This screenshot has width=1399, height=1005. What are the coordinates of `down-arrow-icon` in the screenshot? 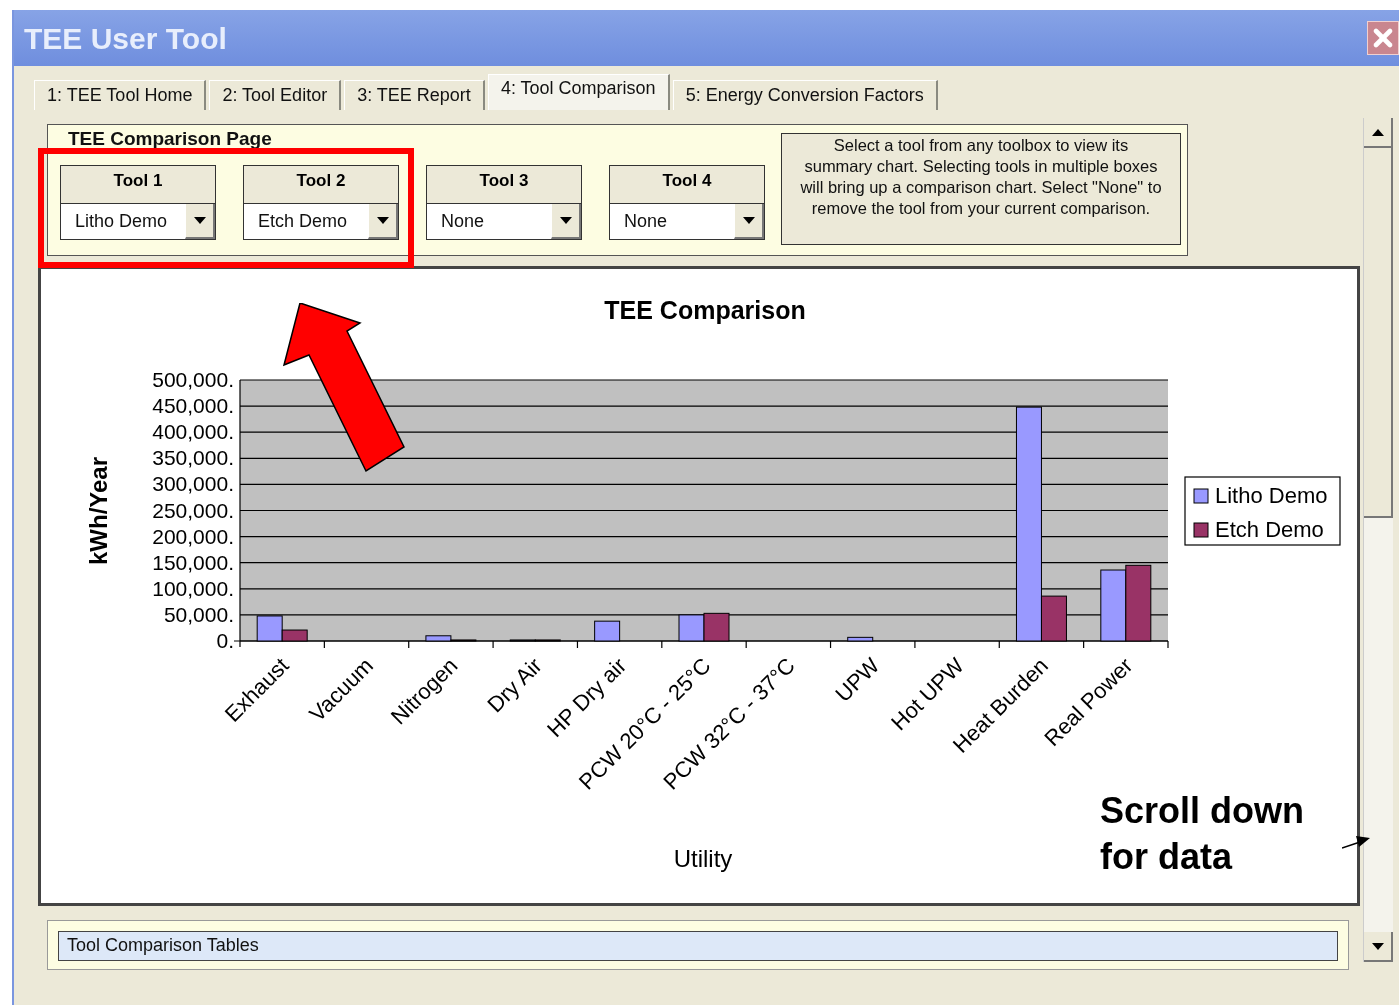 It's located at (1377, 946).